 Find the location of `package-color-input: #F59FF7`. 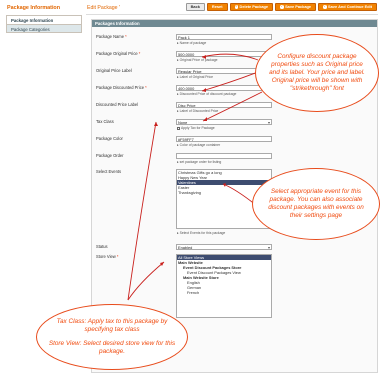

package-color-input: #F59FF7 is located at coordinates (224, 139).